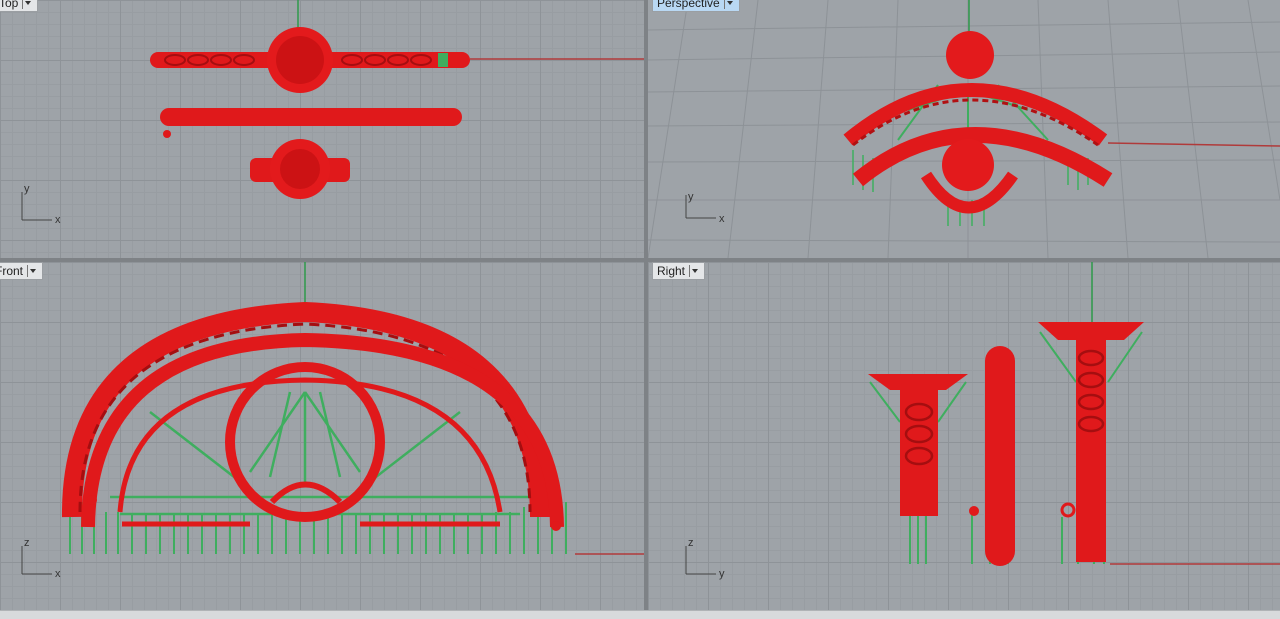 This screenshot has width=1280, height=619. What do you see at coordinates (722, 574) in the screenshot?
I see `axis-h-label: y` at bounding box center [722, 574].